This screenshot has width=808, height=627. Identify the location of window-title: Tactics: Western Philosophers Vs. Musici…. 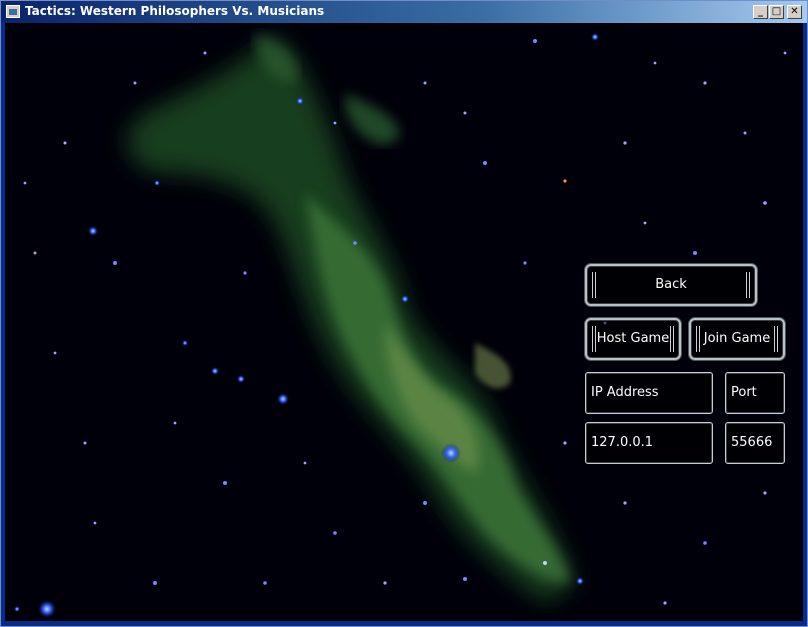
(175, 11).